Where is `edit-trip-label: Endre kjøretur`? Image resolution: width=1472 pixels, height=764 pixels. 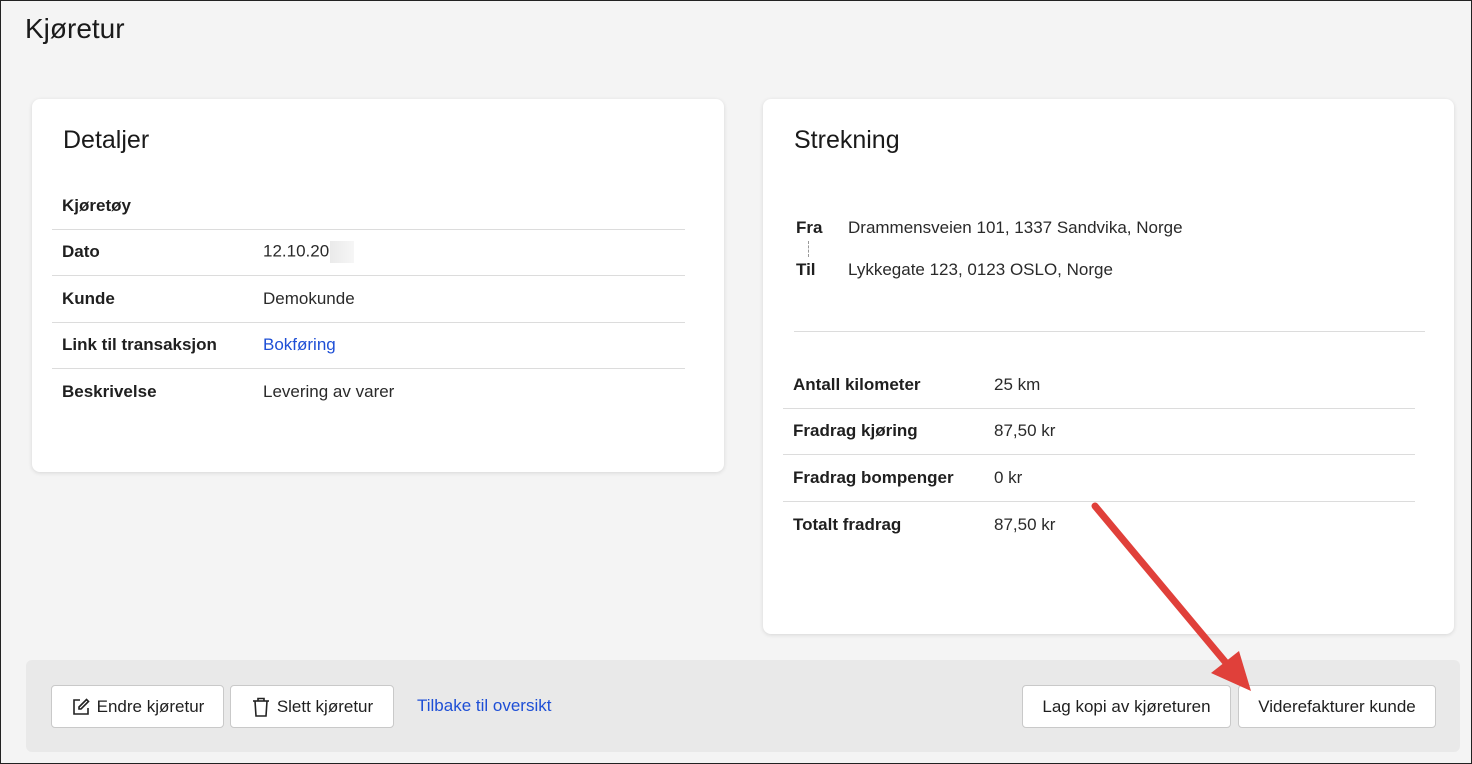
edit-trip-label: Endre kjøretur is located at coordinates (150, 706).